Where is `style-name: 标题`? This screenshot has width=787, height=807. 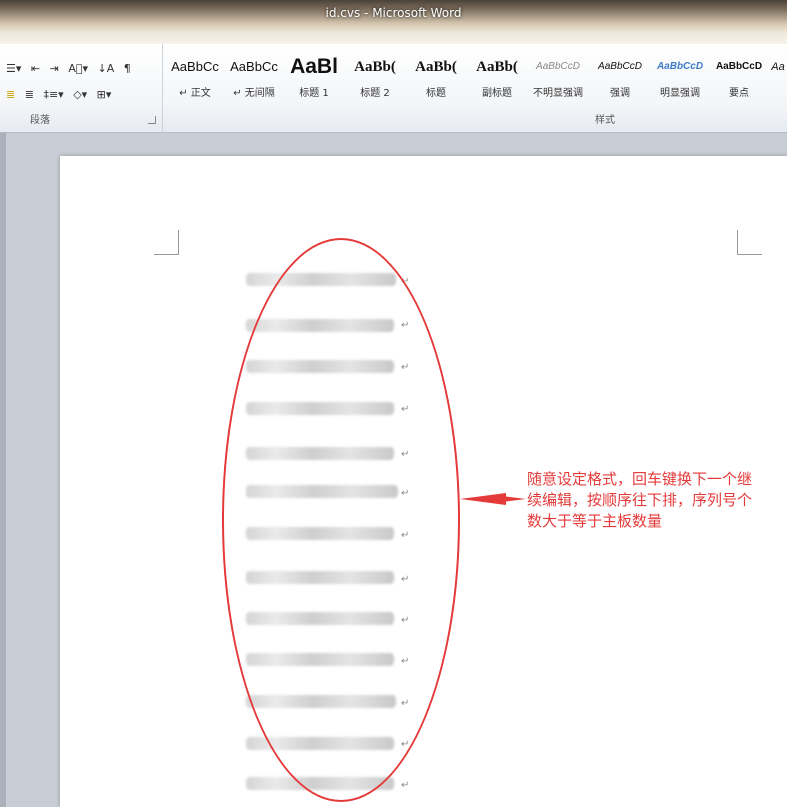 style-name: 标题 is located at coordinates (436, 93).